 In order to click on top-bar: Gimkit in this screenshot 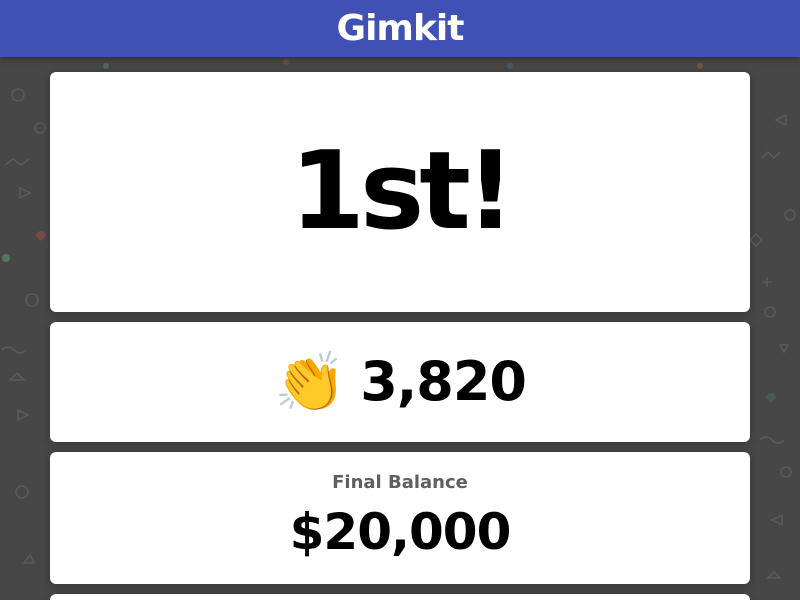, I will do `click(400, 28)`.